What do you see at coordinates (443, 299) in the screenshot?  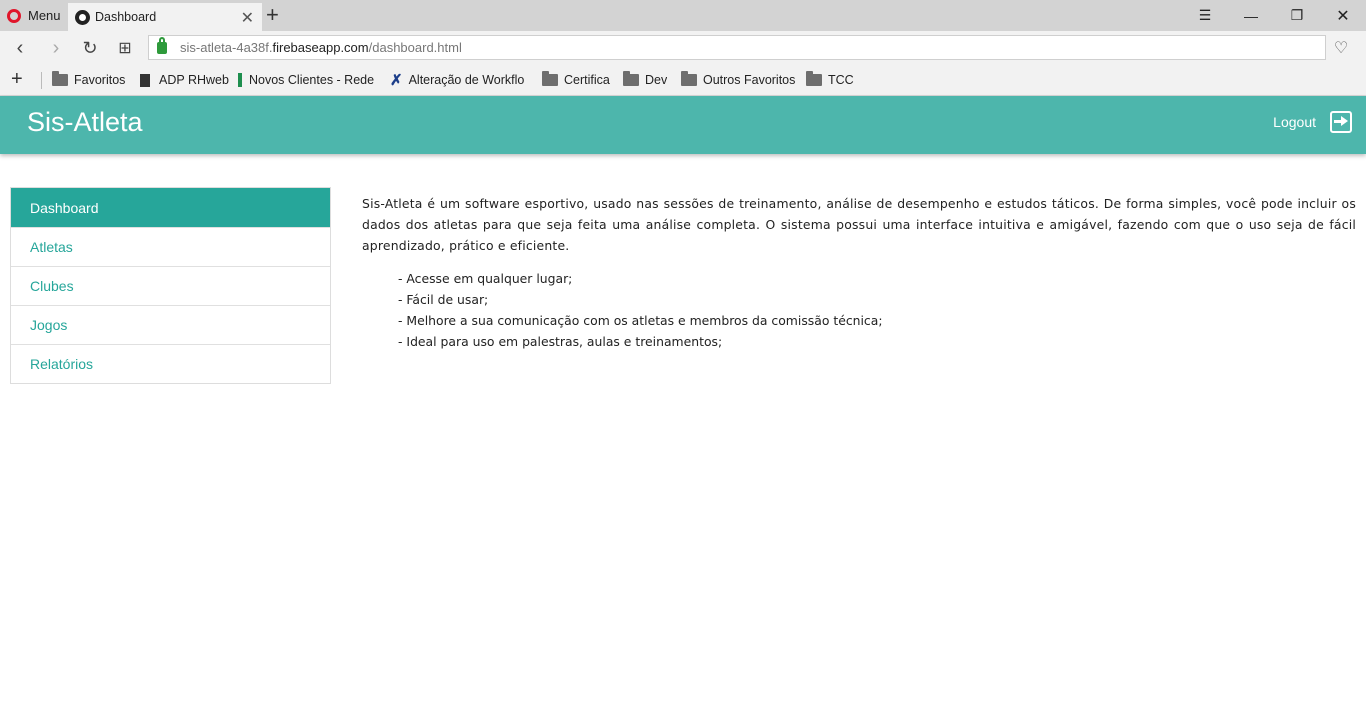 I see `feature-item: - Fácil de usar;` at bounding box center [443, 299].